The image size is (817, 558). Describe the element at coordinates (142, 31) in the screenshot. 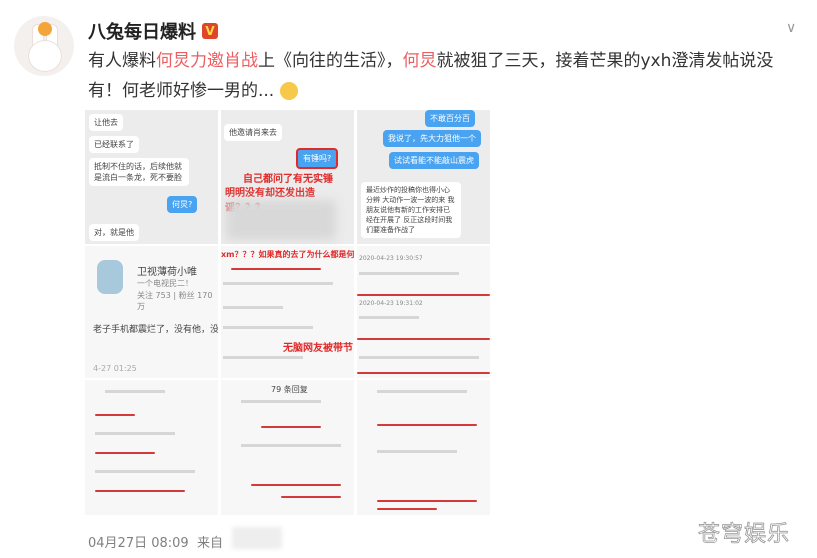

I see `author-link: 八兔每日爆料` at that location.